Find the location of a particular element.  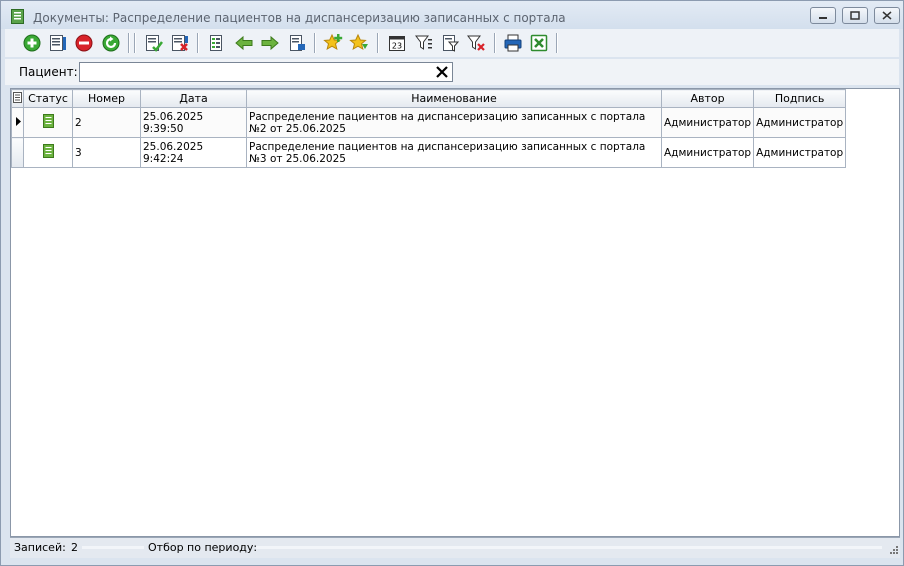

arrow-left-icon is located at coordinates (244, 43).